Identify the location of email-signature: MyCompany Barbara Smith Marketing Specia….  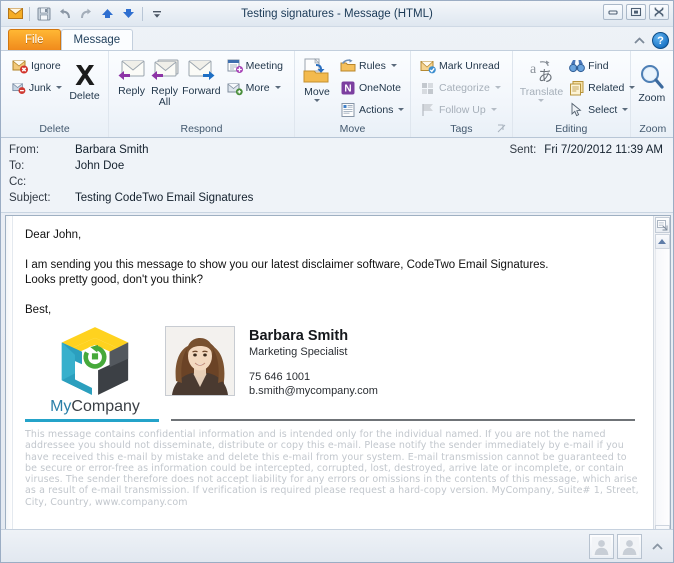
(332, 369).